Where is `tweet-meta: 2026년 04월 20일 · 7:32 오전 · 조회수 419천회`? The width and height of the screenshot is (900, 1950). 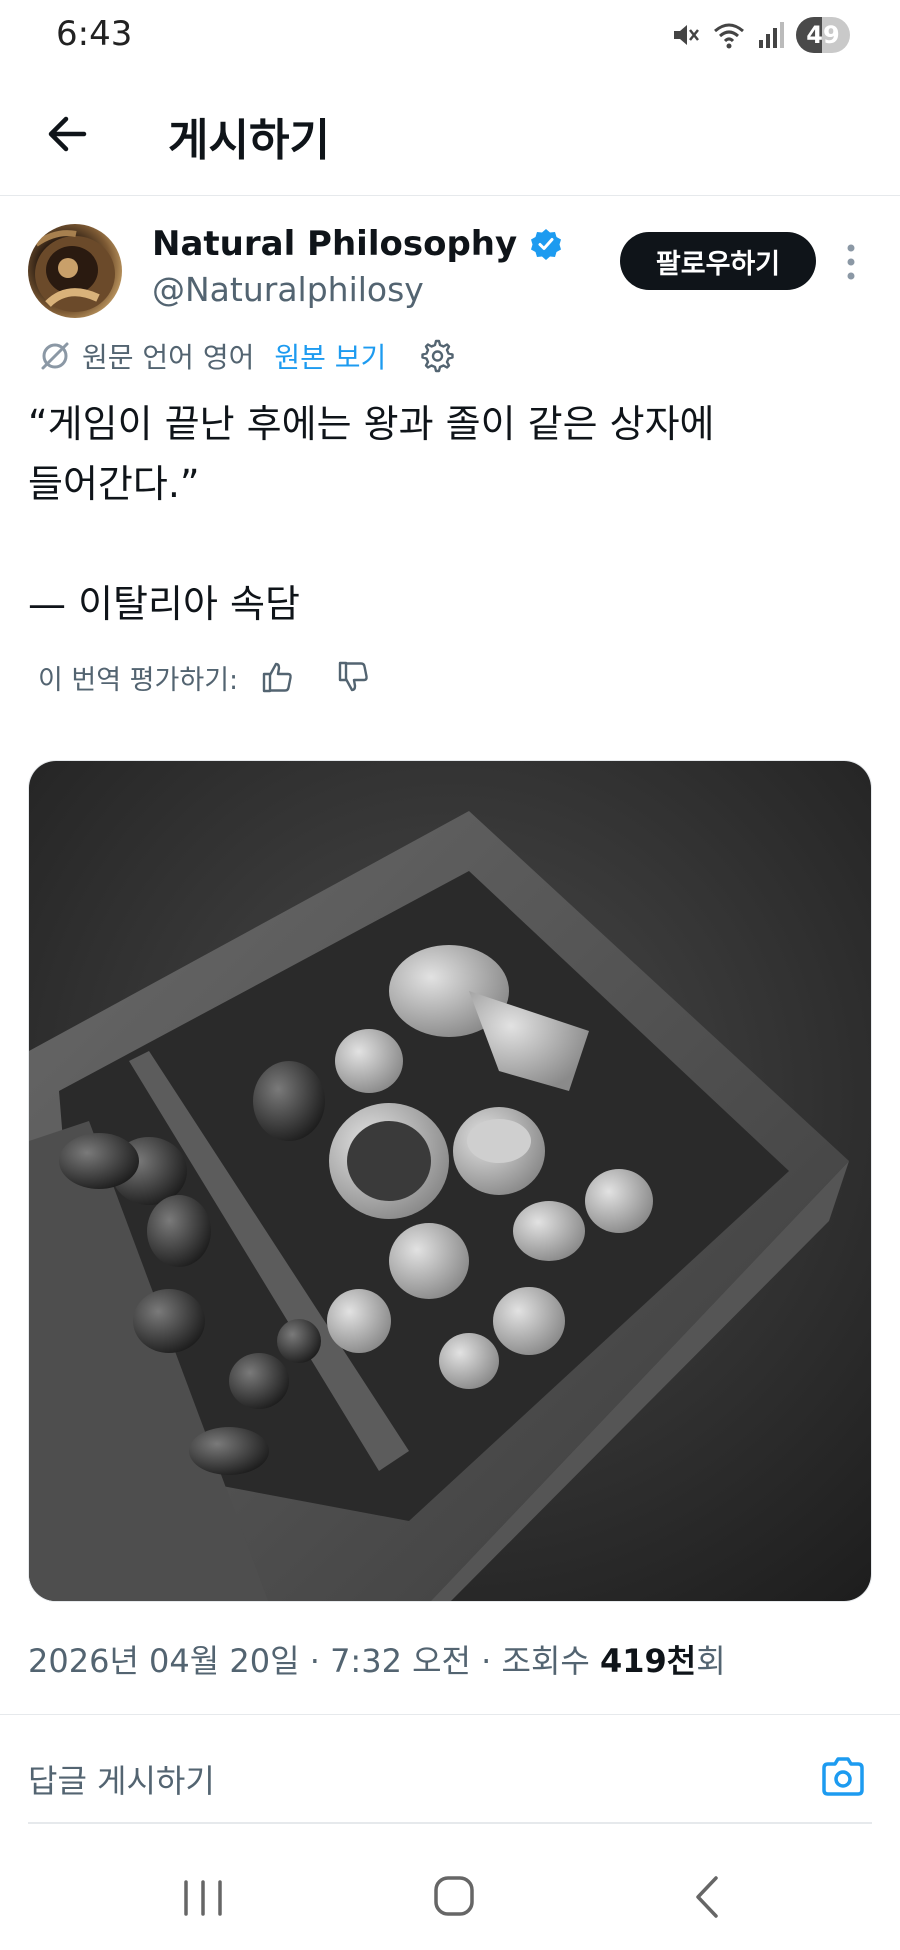
tweet-meta: 2026년 04월 20일 · 7:32 오전 · 조회수 419천회 is located at coordinates (377, 1659).